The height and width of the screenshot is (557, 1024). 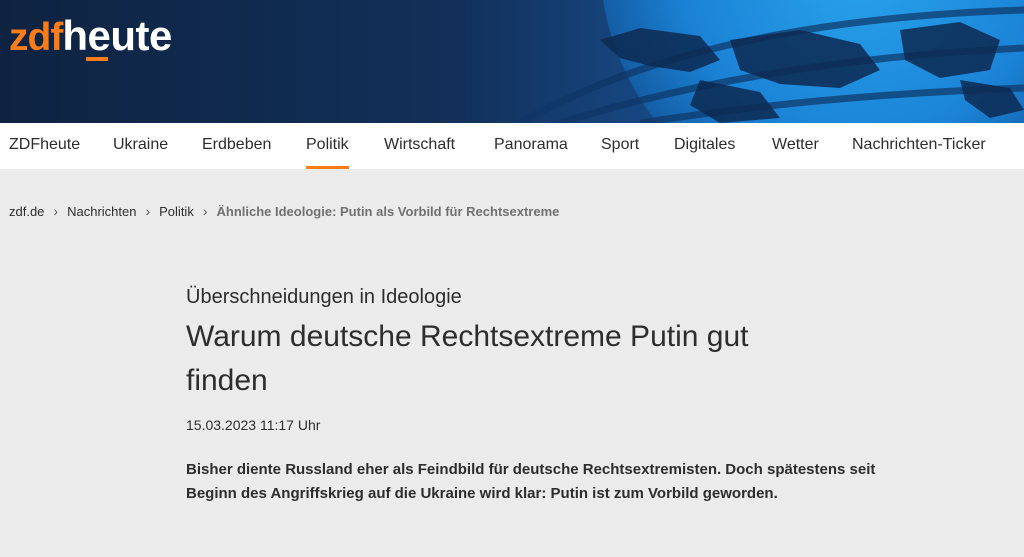 What do you see at coordinates (140, 146) in the screenshot?
I see `nav-item-ukraine: Ukraine` at bounding box center [140, 146].